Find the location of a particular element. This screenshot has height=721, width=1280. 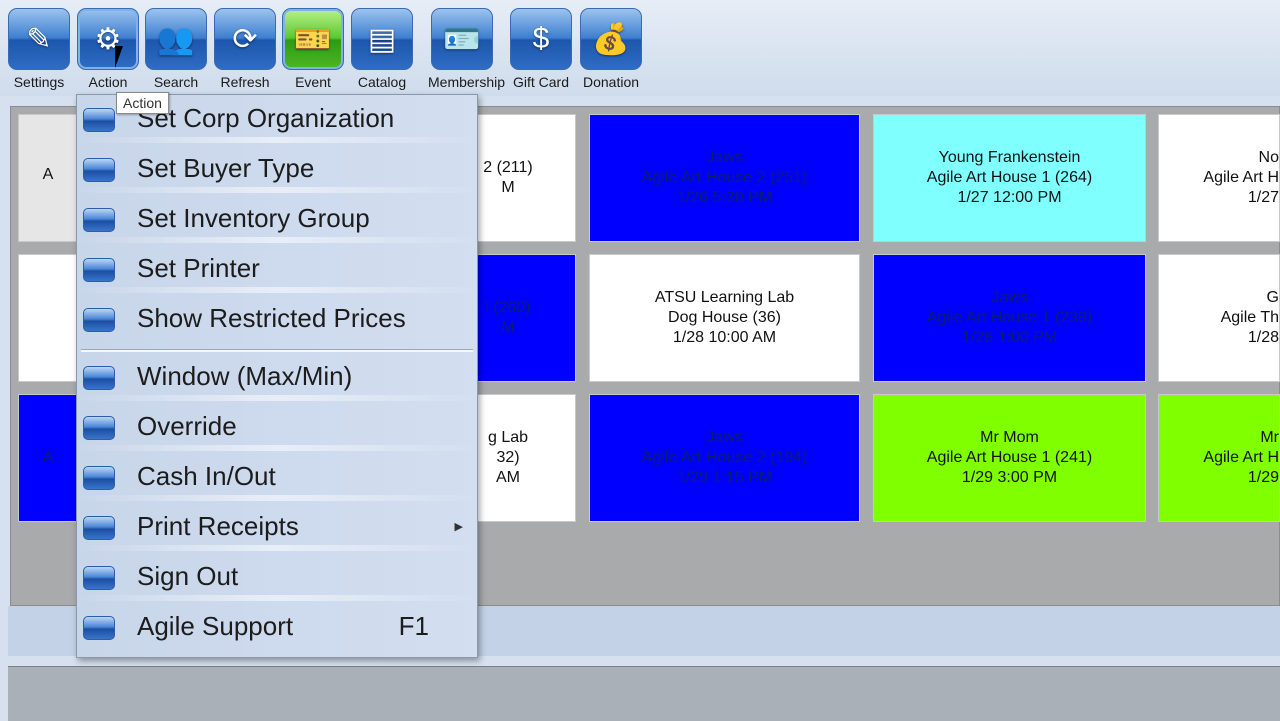

gift-card-icon: $ is located at coordinates (541, 39).